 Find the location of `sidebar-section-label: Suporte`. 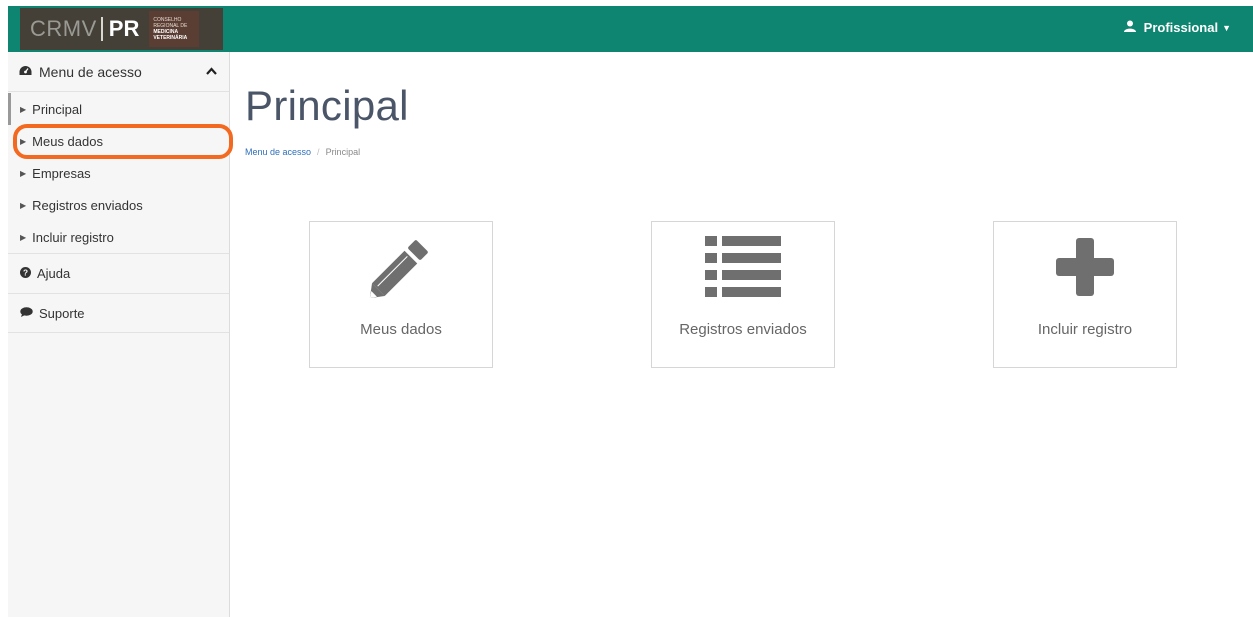

sidebar-section-label: Suporte is located at coordinates (62, 313).